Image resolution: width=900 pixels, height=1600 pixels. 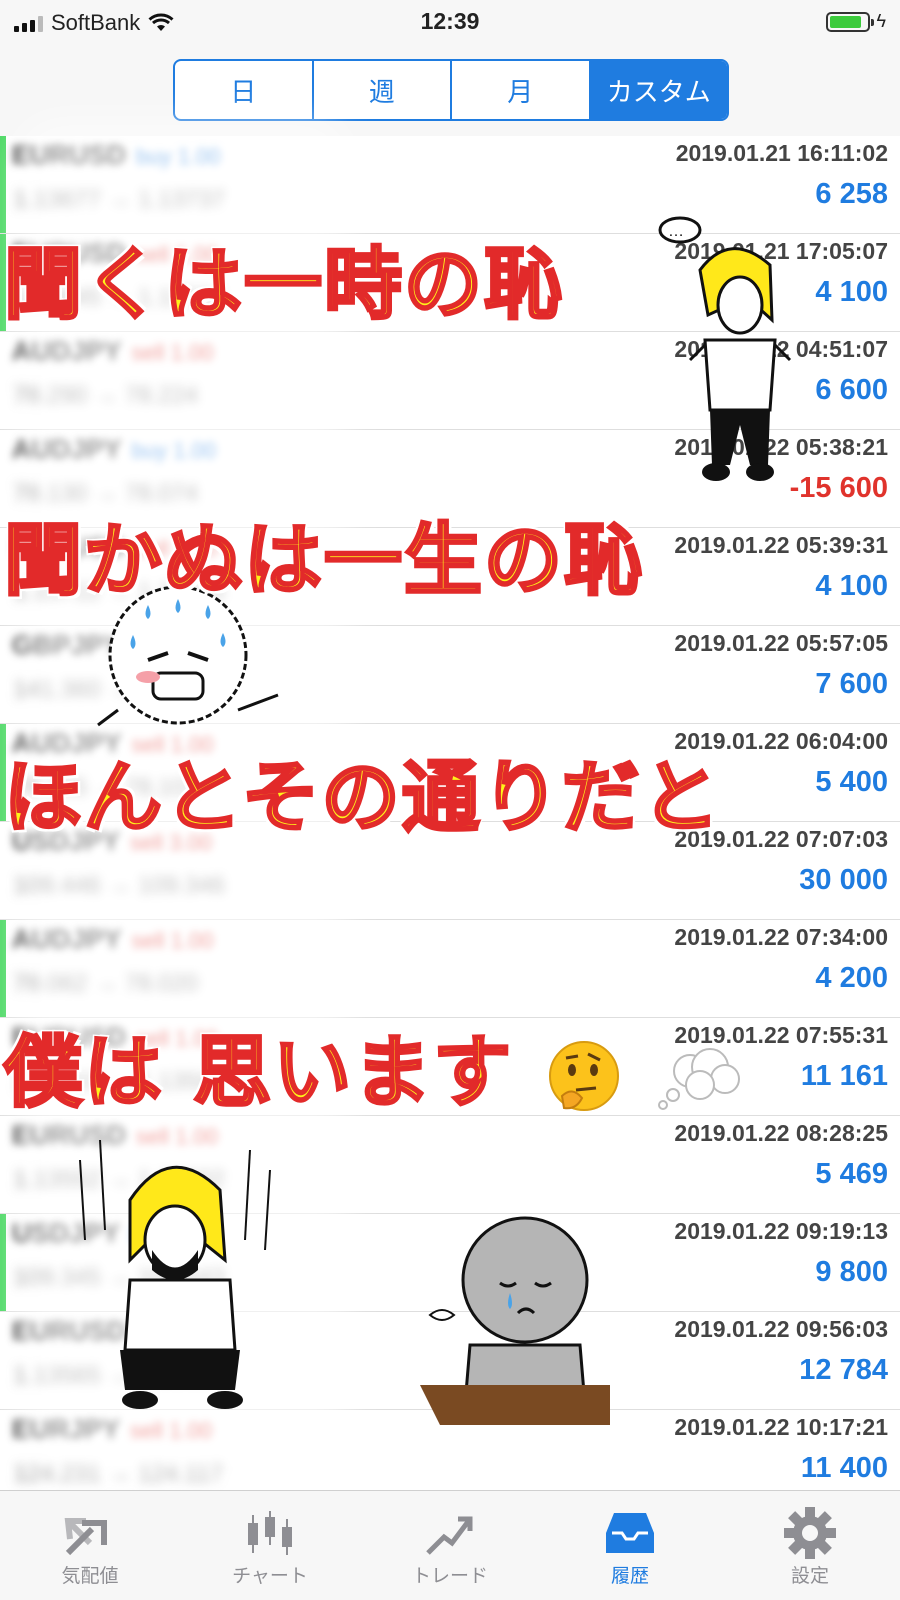 What do you see at coordinates (843, 880) in the screenshot?
I see `profit-value: 30 000` at bounding box center [843, 880].